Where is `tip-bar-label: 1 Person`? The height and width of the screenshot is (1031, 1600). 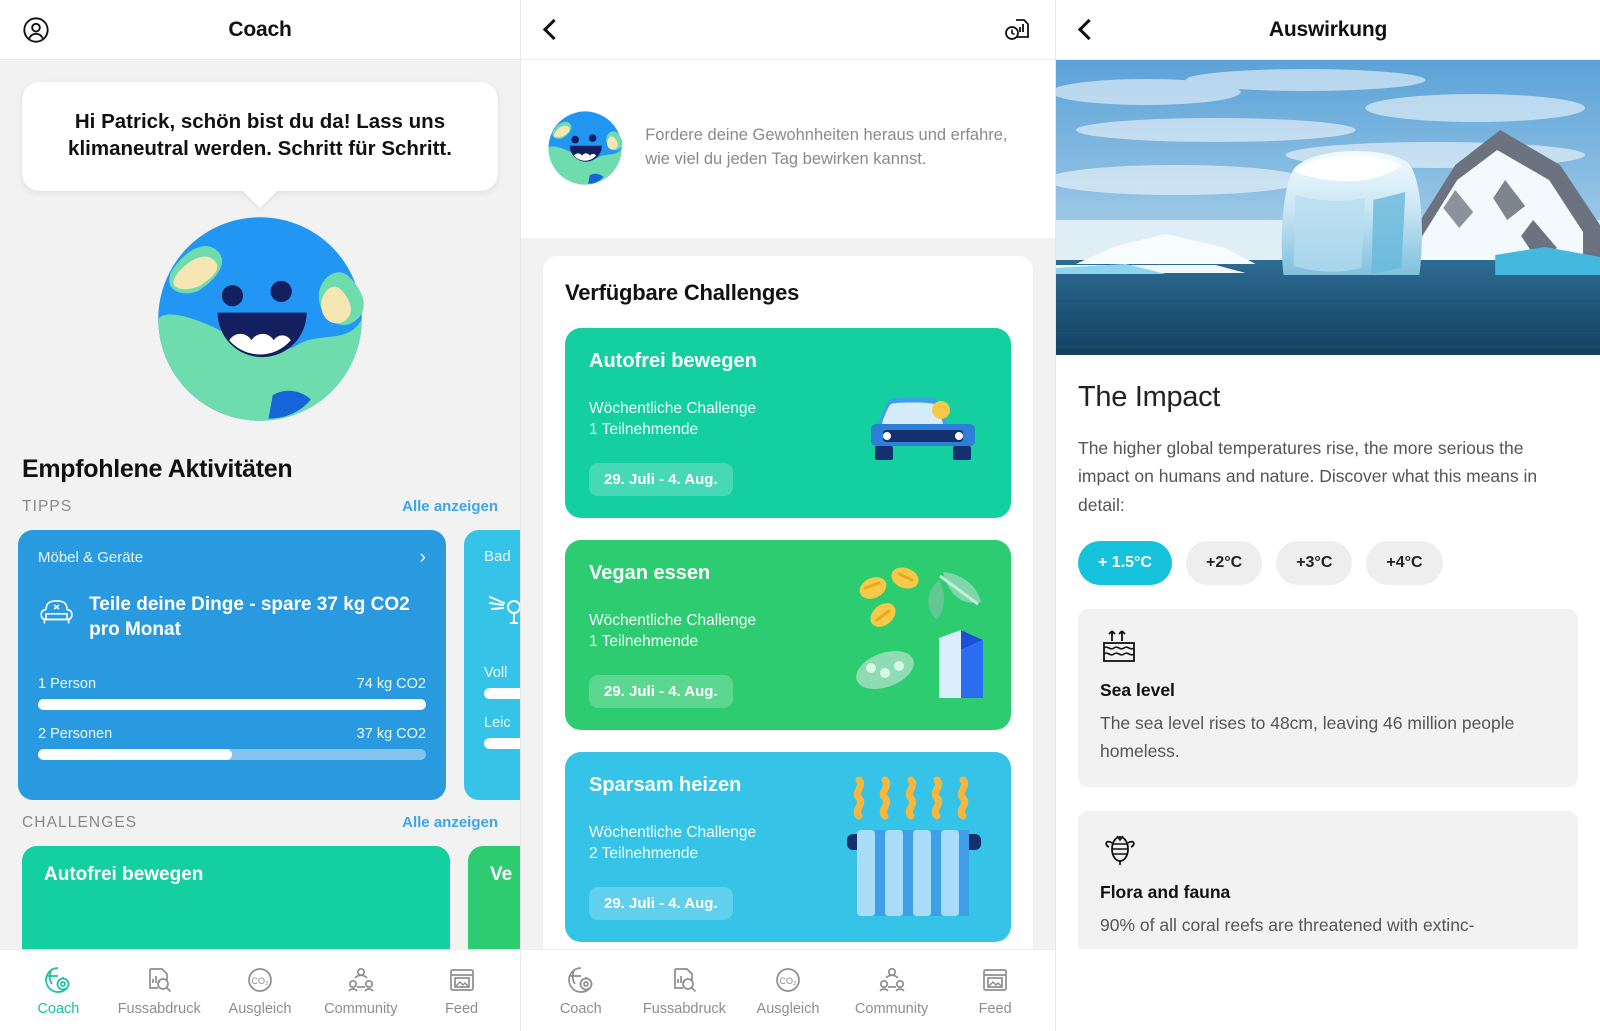 tip-bar-label: 1 Person is located at coordinates (67, 684).